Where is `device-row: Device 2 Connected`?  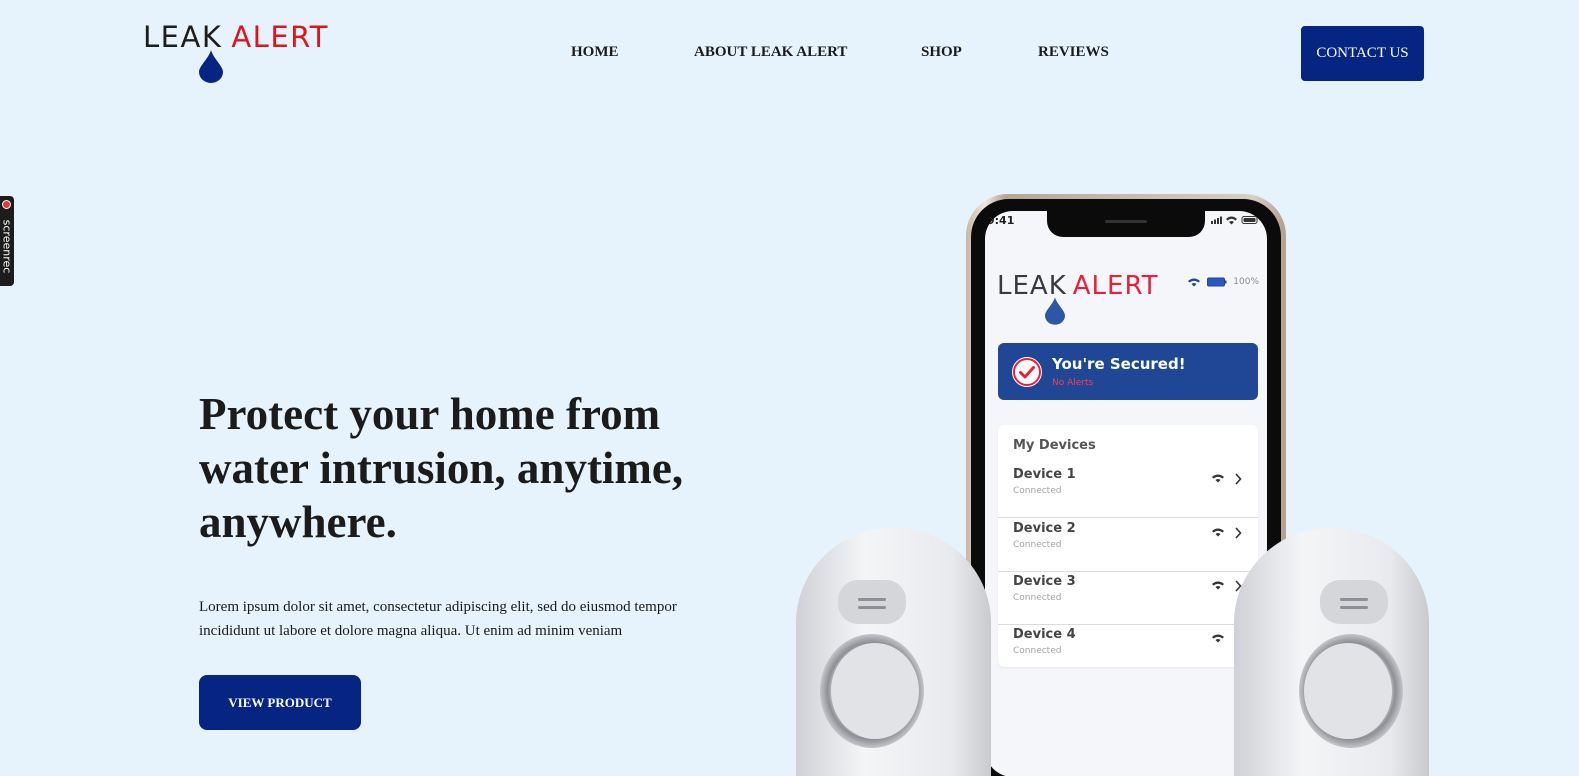
device-row: Device 2 Connected is located at coordinates (1128, 545).